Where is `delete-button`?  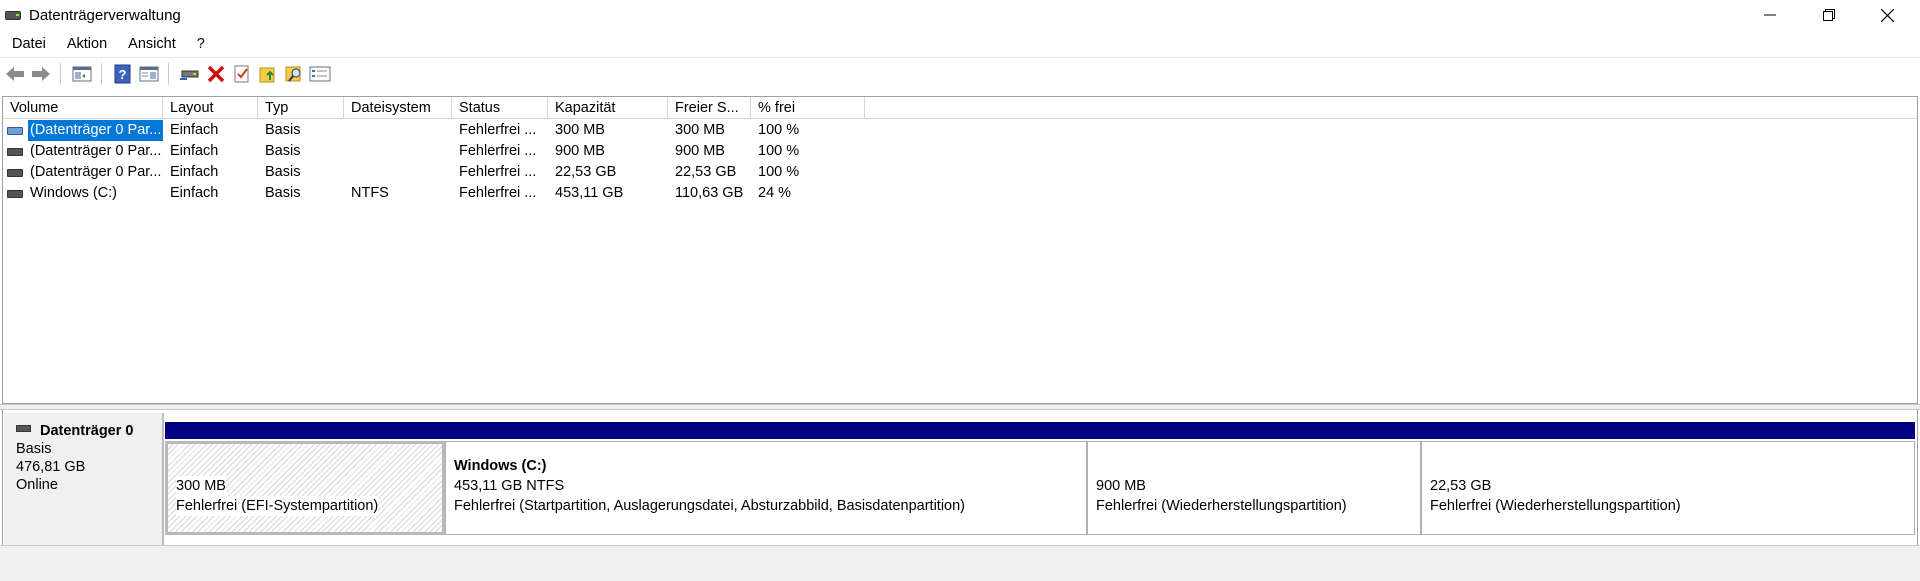
delete-button is located at coordinates (216, 74).